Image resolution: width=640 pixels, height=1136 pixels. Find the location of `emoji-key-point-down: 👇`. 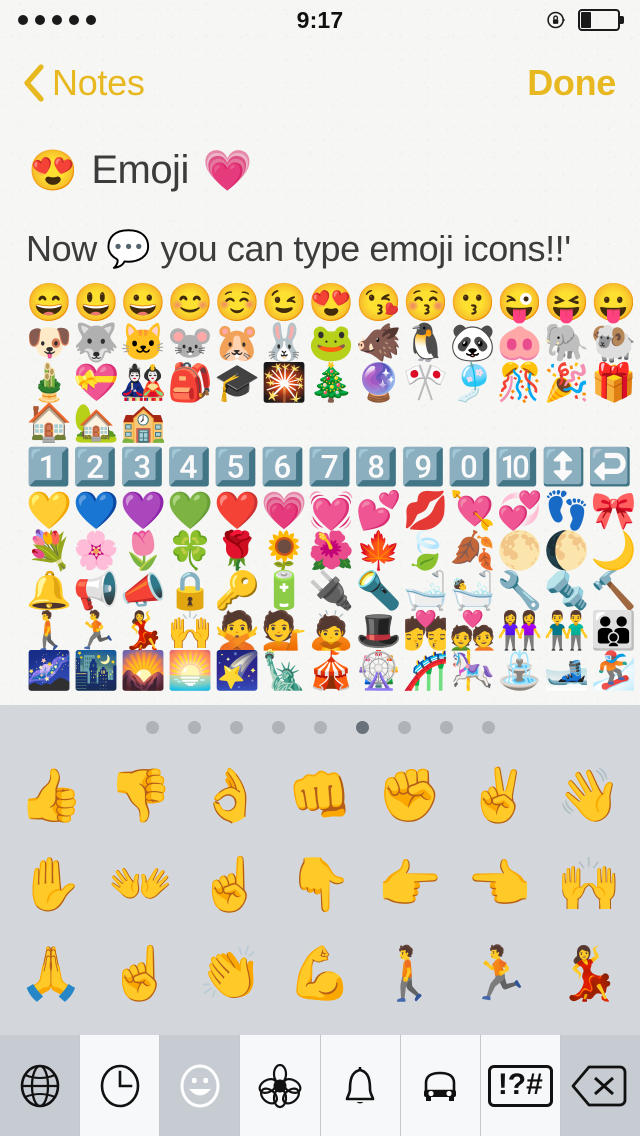

emoji-key-point-down: 👇 is located at coordinates (320, 885).